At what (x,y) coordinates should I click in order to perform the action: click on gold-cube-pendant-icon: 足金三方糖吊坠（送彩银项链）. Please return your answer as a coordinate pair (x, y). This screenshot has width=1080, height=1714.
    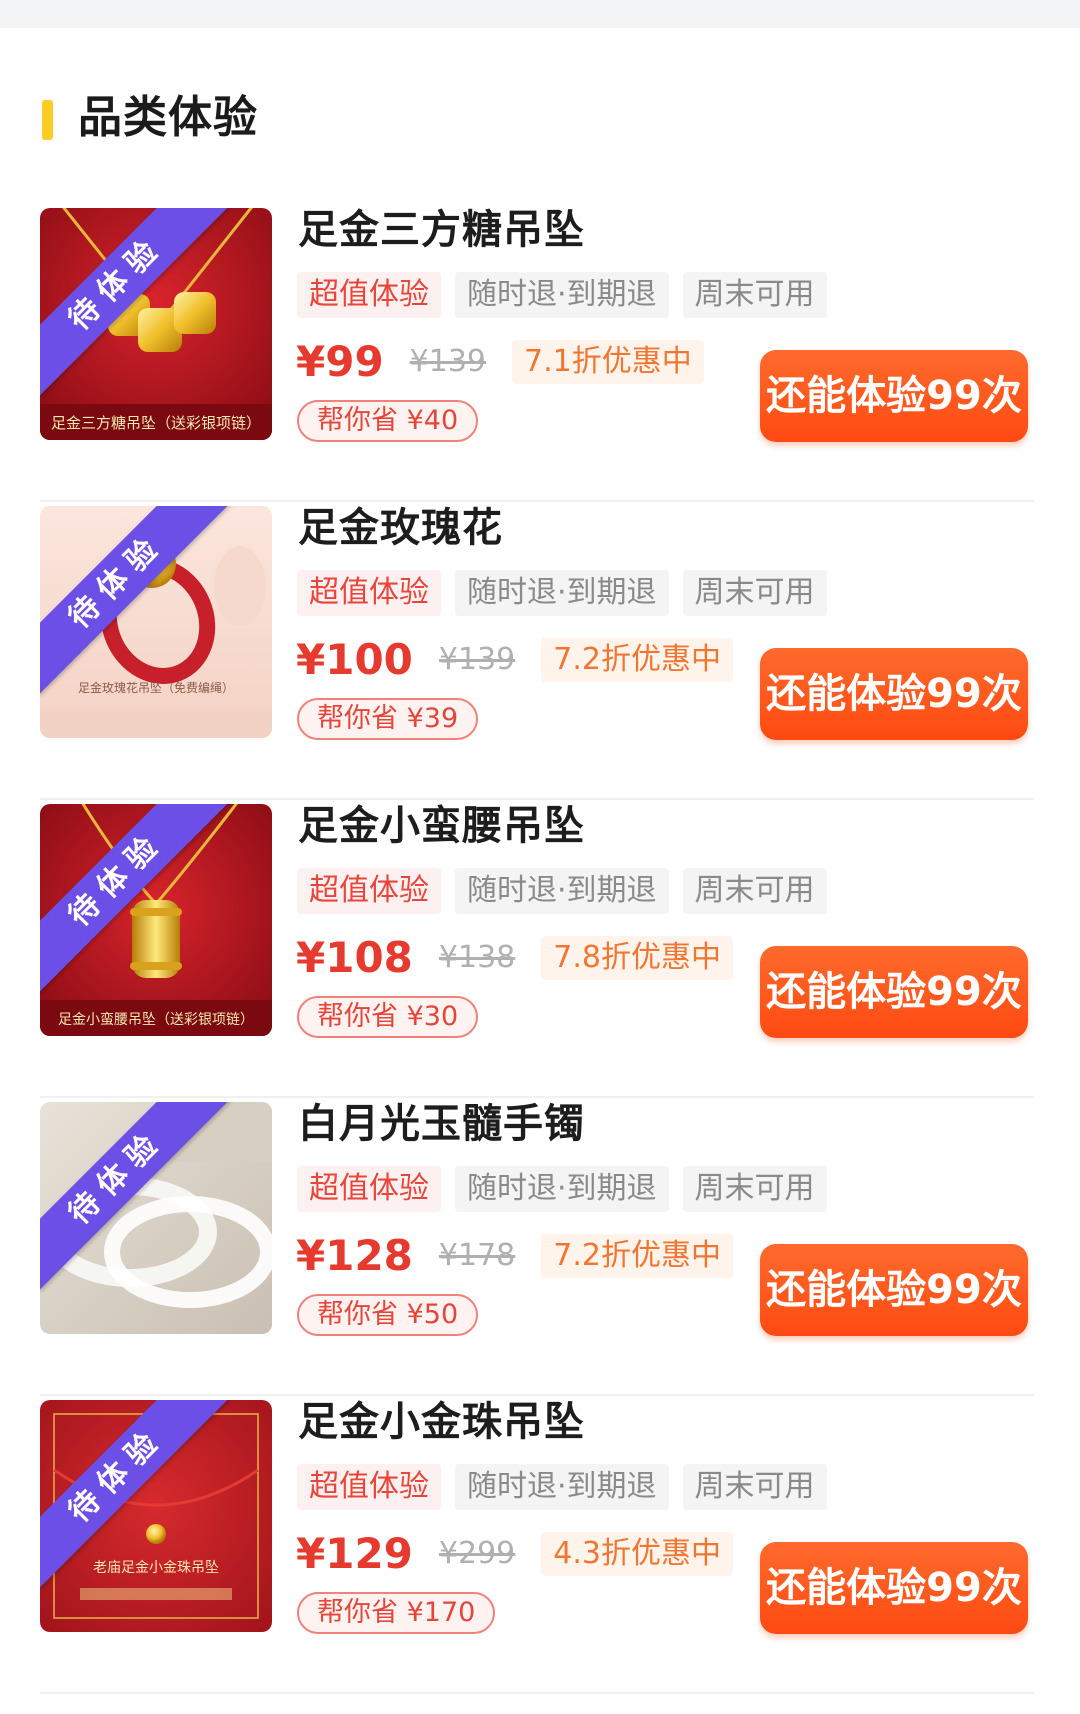
    Looking at the image, I should click on (156, 324).